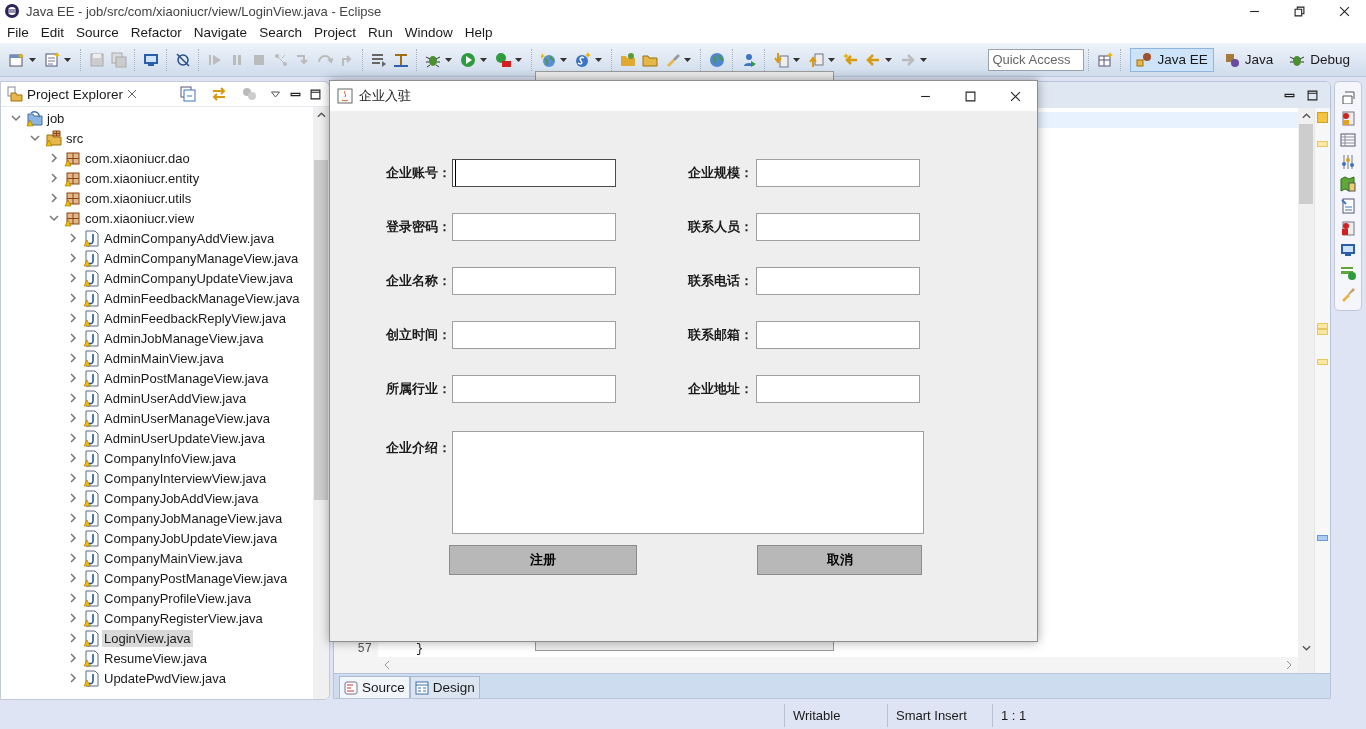 The width and height of the screenshot is (1366, 729). Describe the element at coordinates (1348, 184) in the screenshot. I see `map-icon` at that location.